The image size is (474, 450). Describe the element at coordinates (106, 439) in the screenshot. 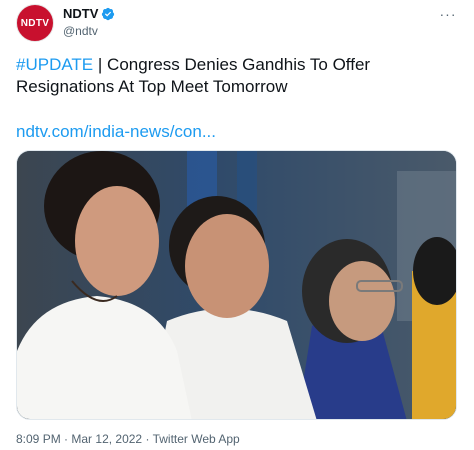

I see `tweet-date: Mar 12, 2022` at that location.